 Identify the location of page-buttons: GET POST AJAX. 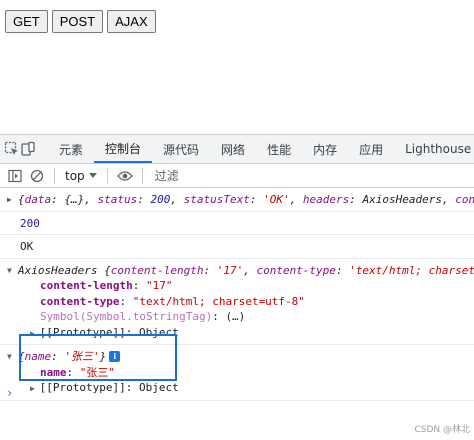
(80, 21).